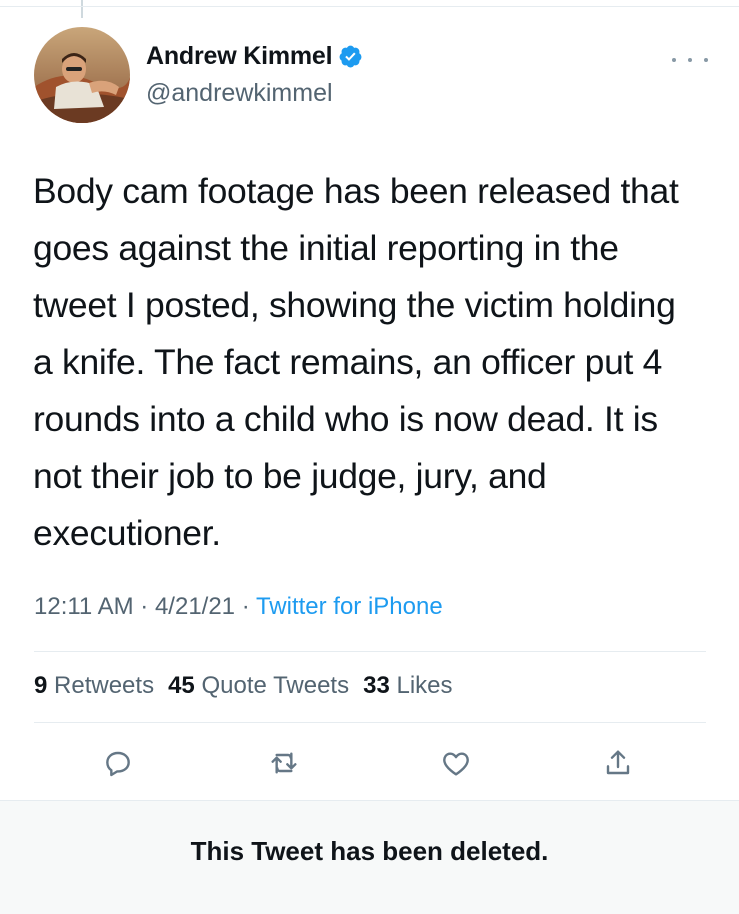 This screenshot has width=739, height=914. Describe the element at coordinates (618, 763) in the screenshot. I see `share-icon` at that location.